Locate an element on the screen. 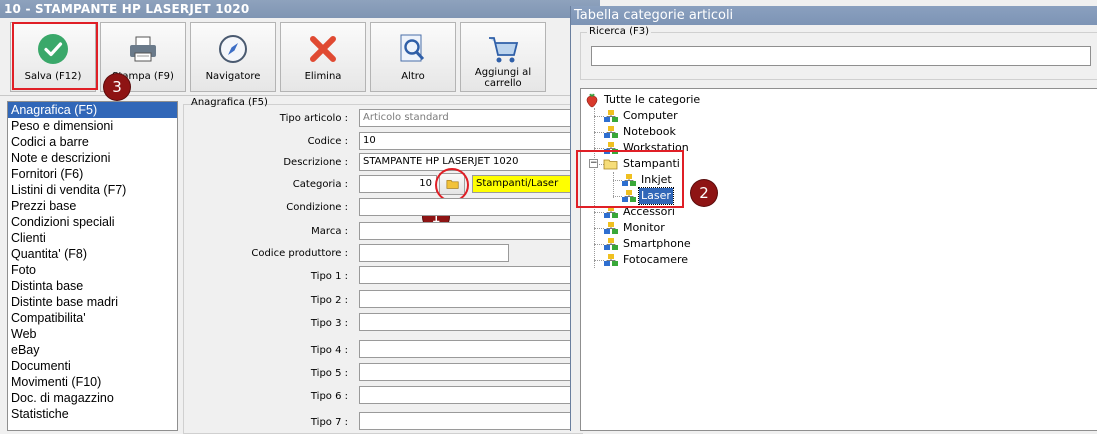  add-to-cart-button: Aggiungi al carrello is located at coordinates (503, 57).